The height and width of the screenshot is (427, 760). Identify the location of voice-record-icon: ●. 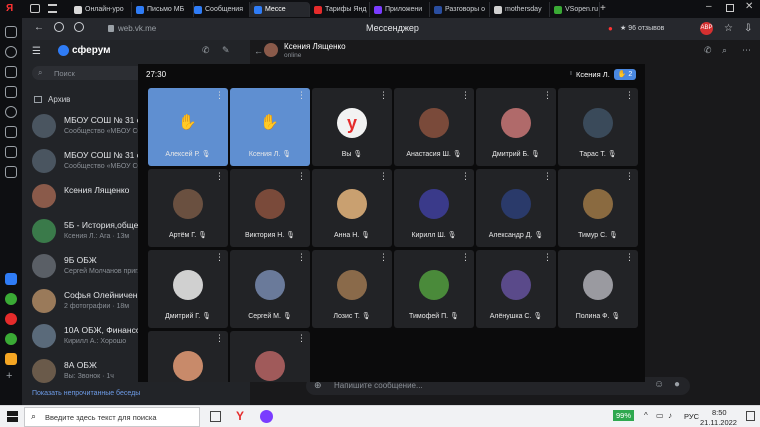
(677, 384).